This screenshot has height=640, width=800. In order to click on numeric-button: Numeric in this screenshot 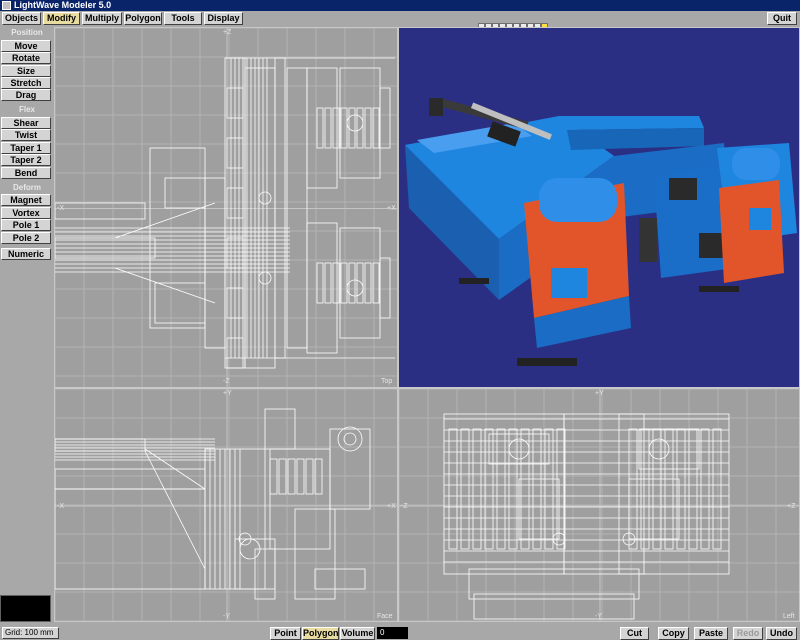, I will do `click(26, 254)`.